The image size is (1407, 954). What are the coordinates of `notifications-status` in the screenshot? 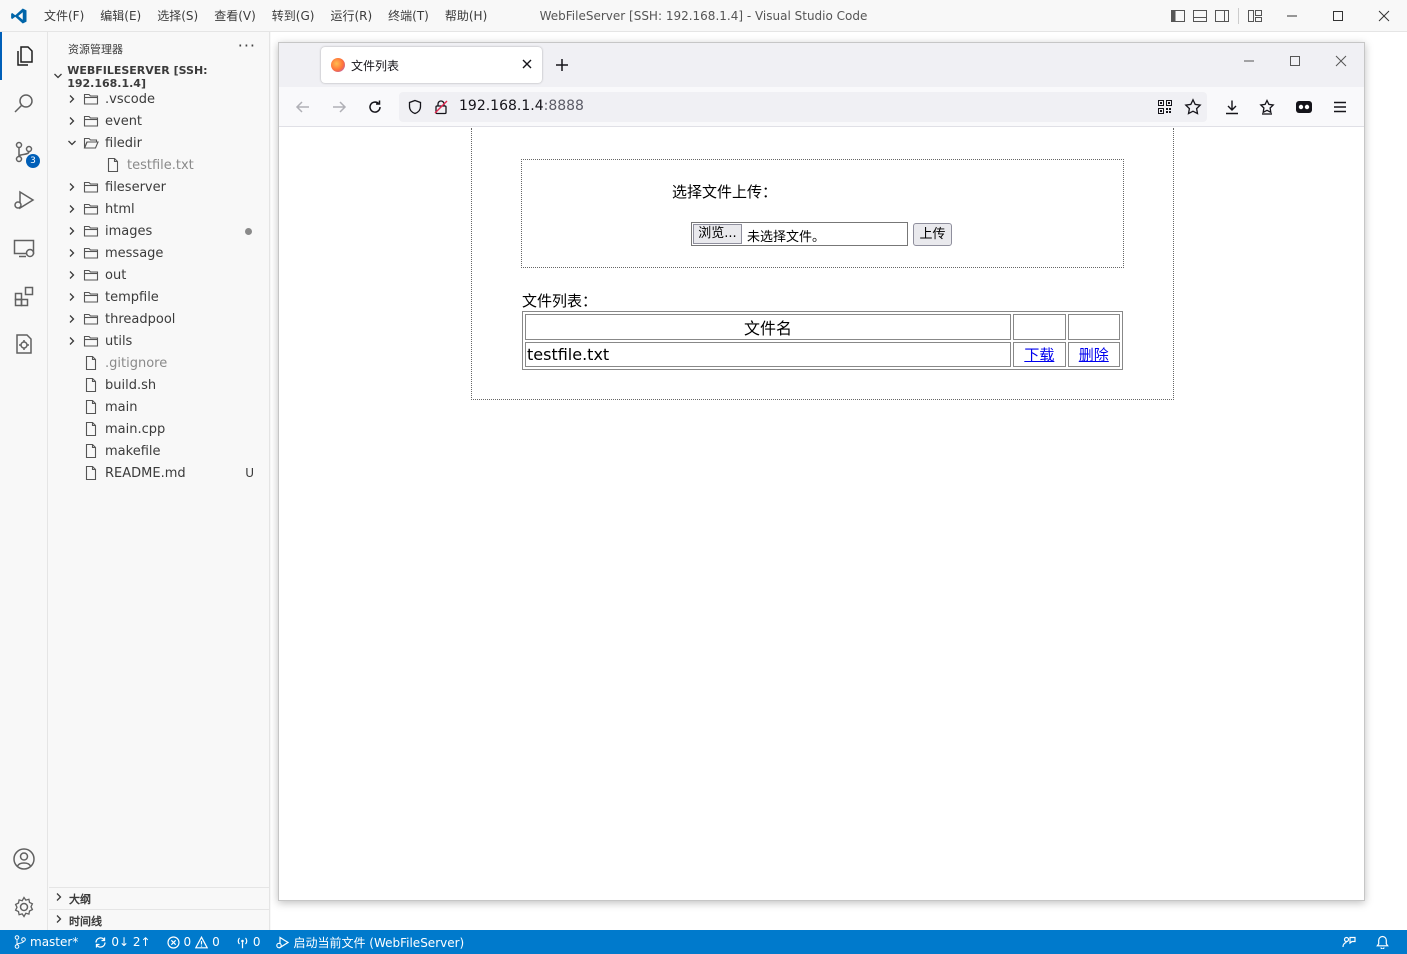 It's located at (1387, 942).